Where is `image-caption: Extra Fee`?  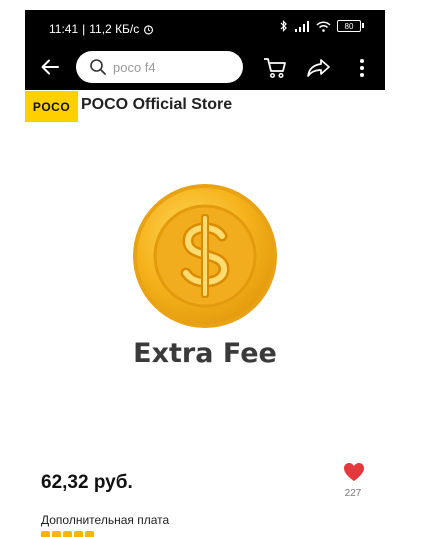 image-caption: Extra Fee is located at coordinates (205, 353).